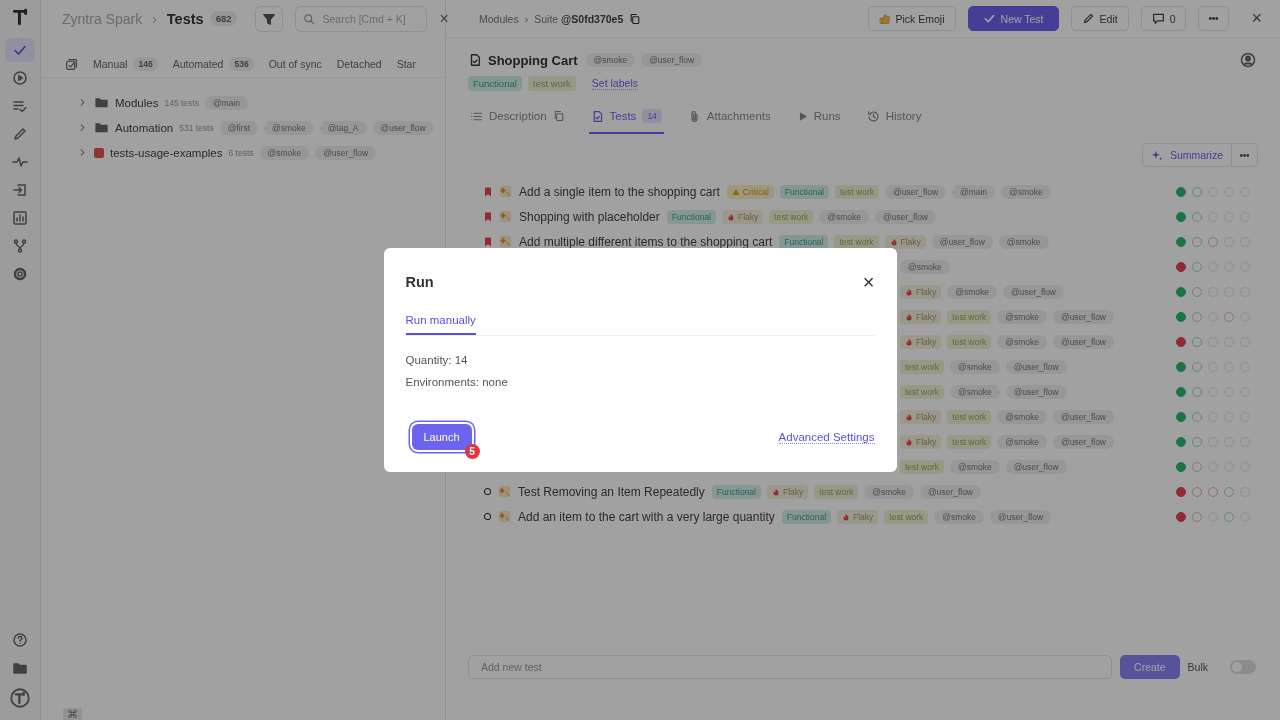  What do you see at coordinates (818, 119) in the screenshot?
I see `tab: Runs` at bounding box center [818, 119].